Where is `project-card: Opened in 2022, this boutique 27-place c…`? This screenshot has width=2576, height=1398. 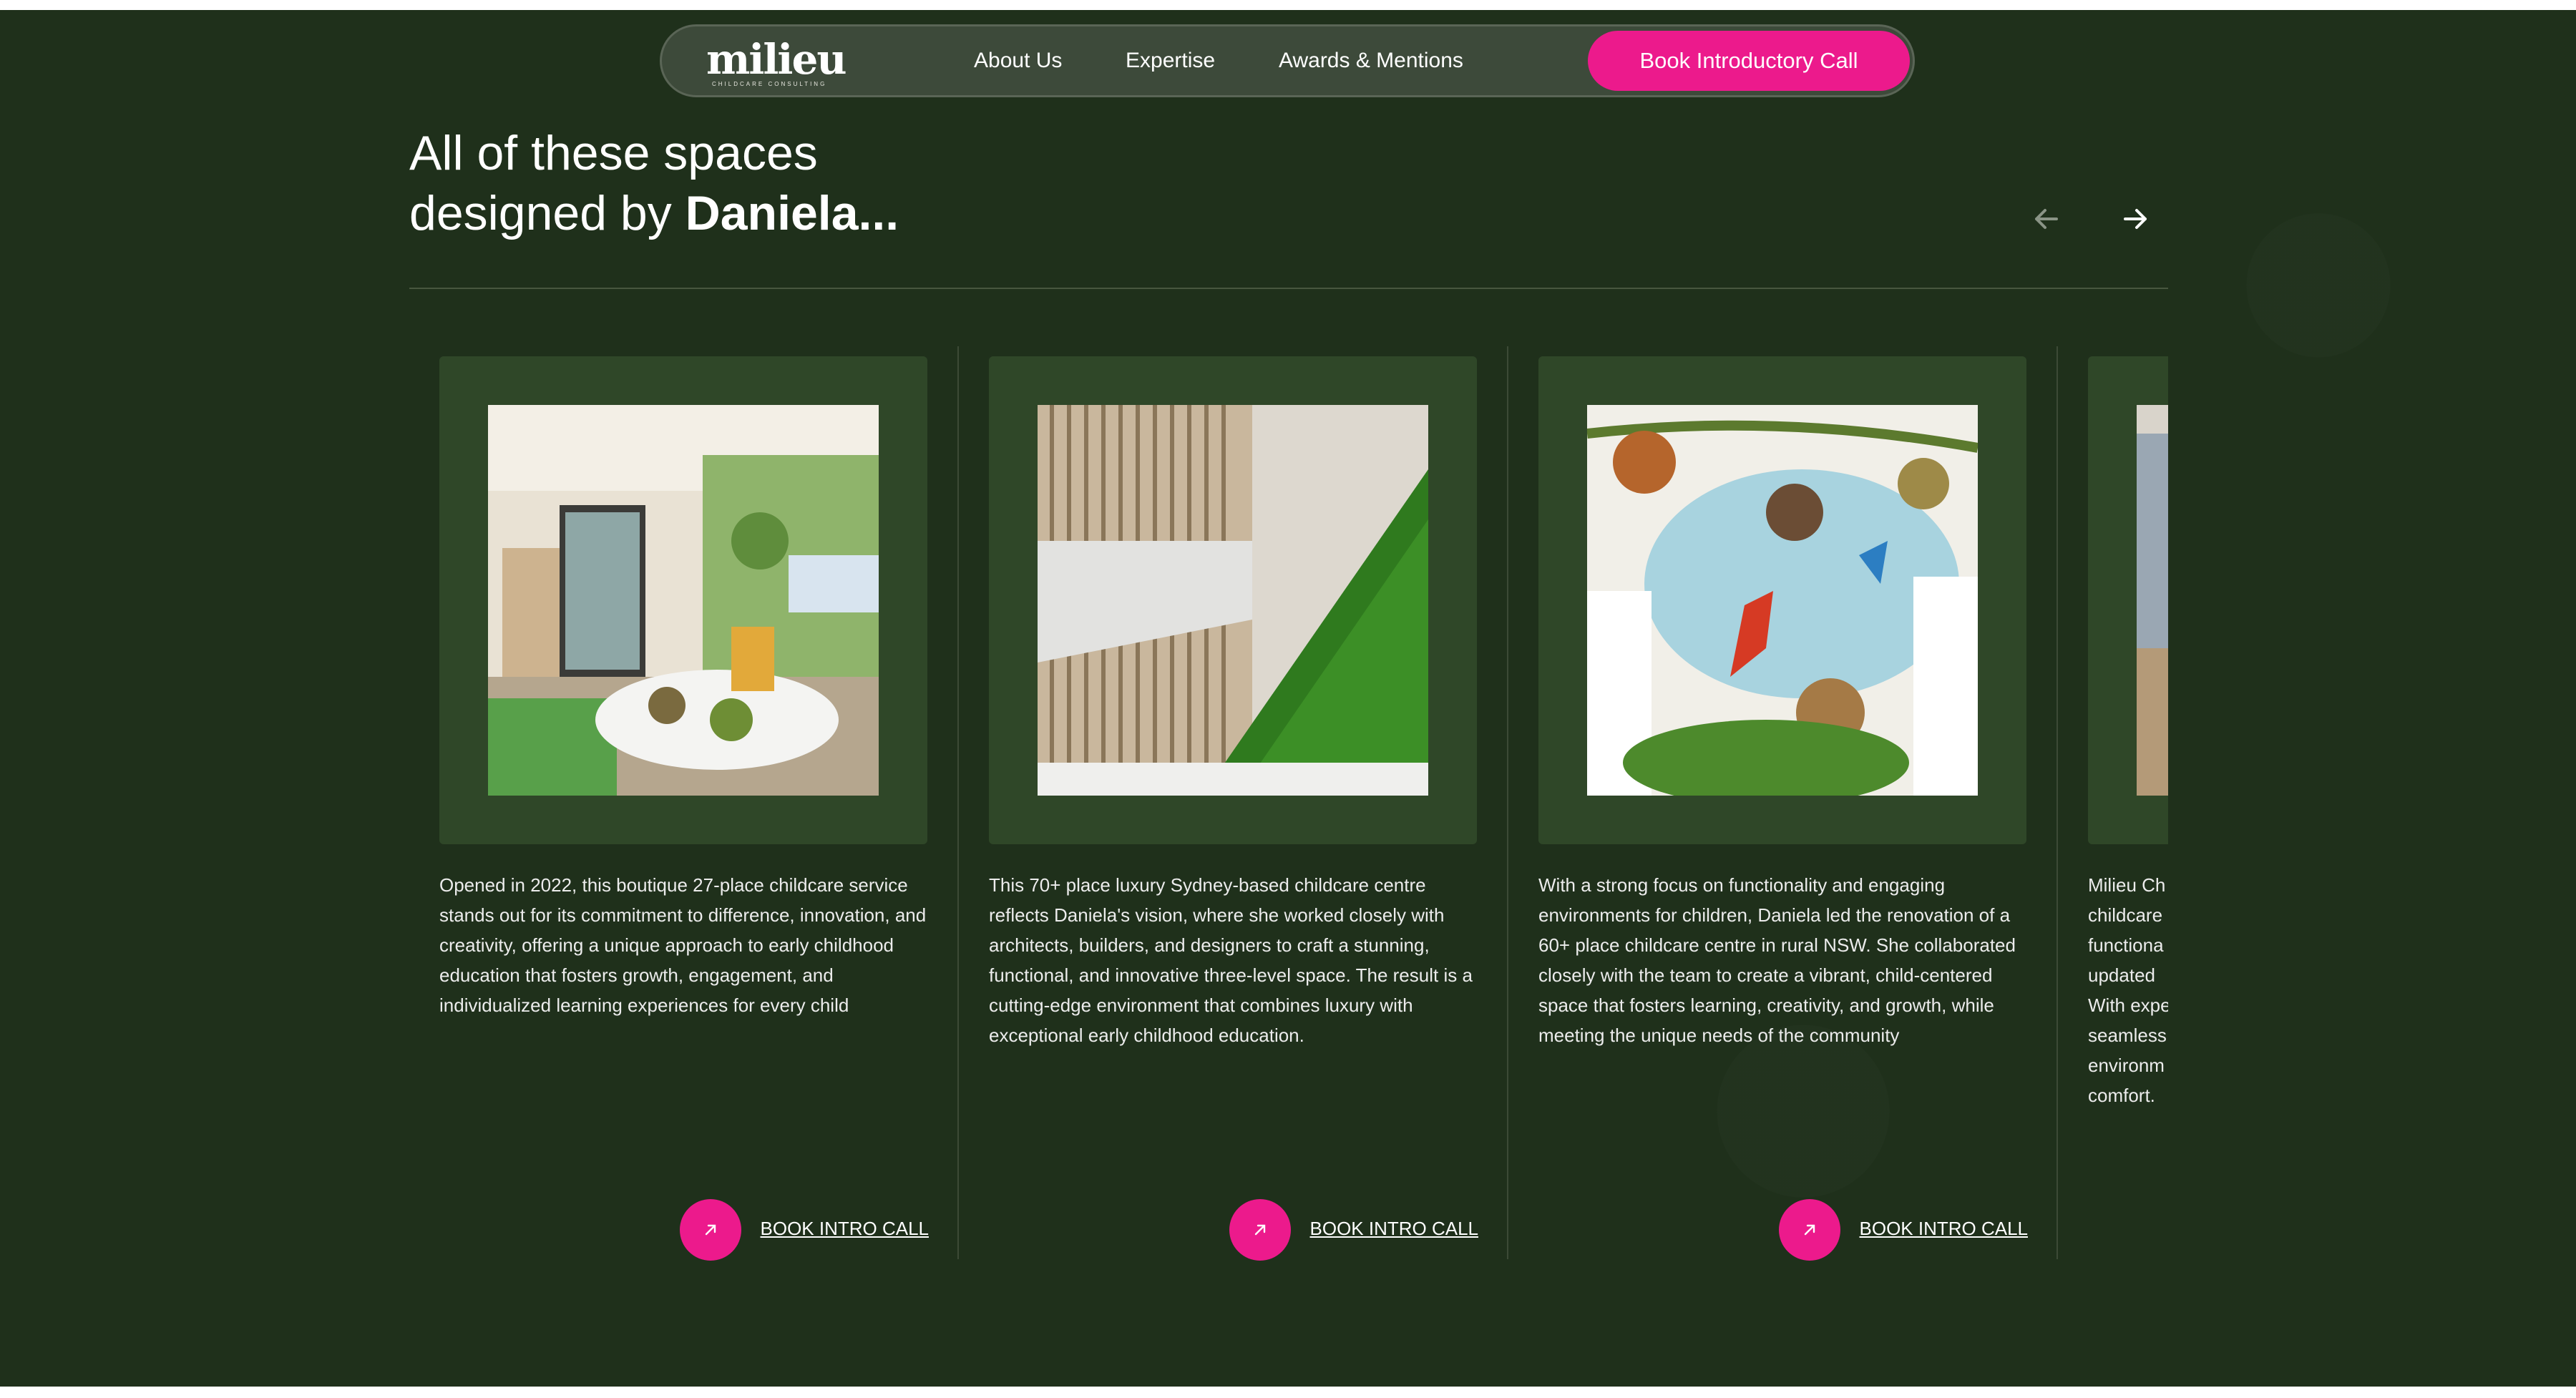 project-card: Opened in 2022, this boutique 27-place c… is located at coordinates (684, 803).